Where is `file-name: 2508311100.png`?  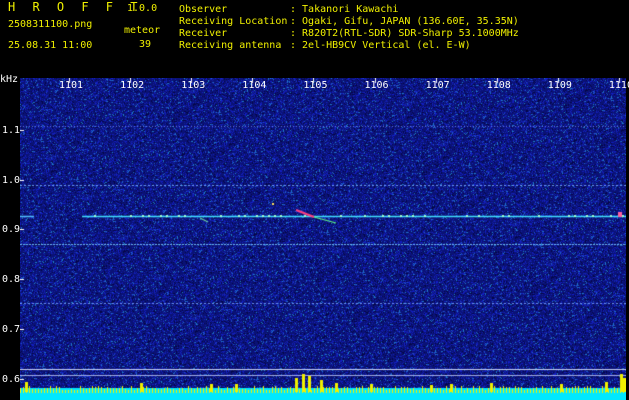 file-name: 2508311100.png is located at coordinates (50, 24).